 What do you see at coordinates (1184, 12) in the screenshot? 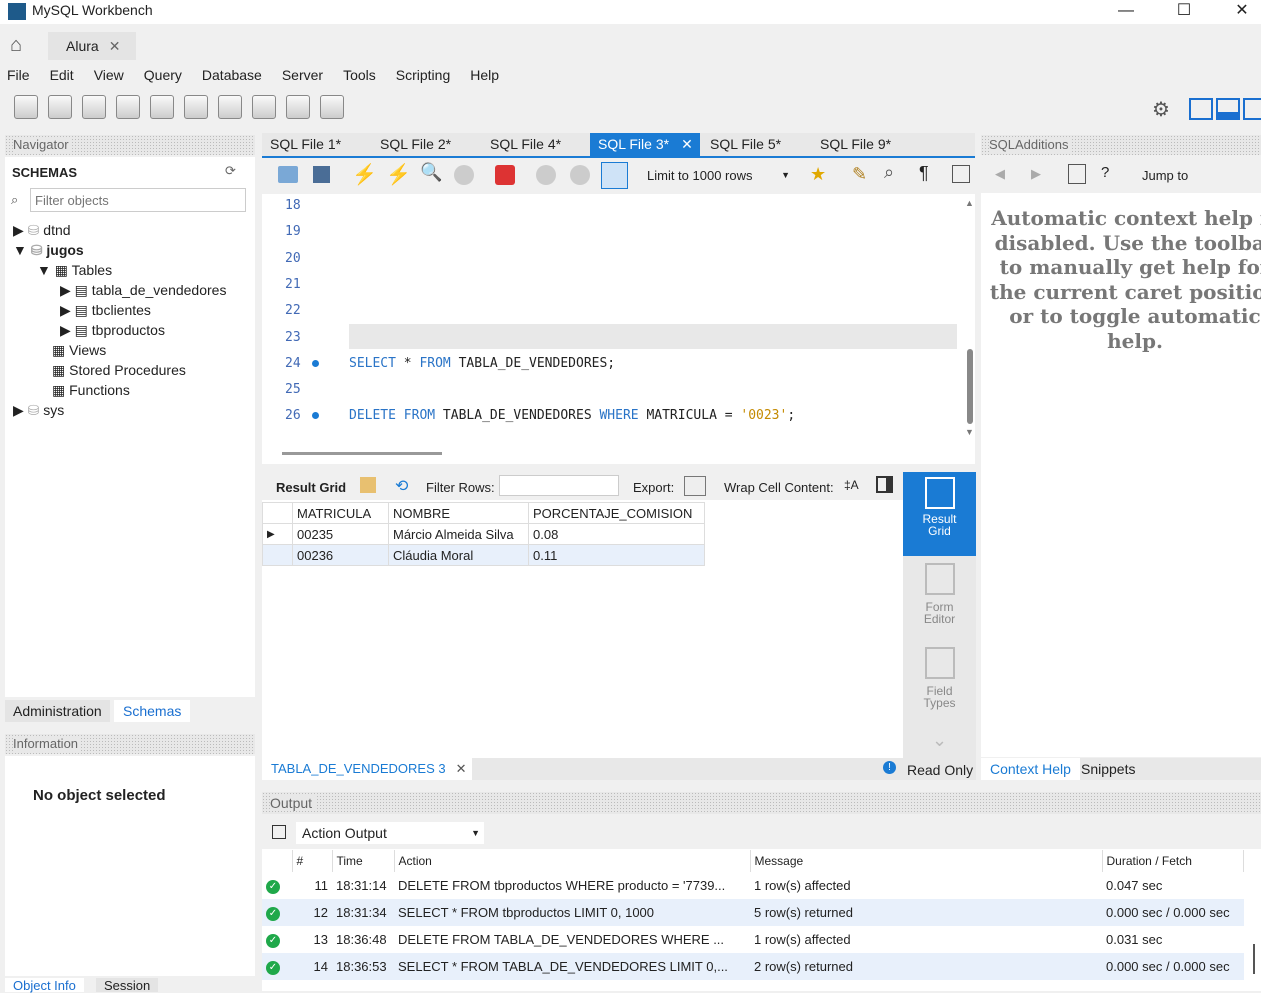
I see `maximize-button: ☐` at bounding box center [1184, 12].